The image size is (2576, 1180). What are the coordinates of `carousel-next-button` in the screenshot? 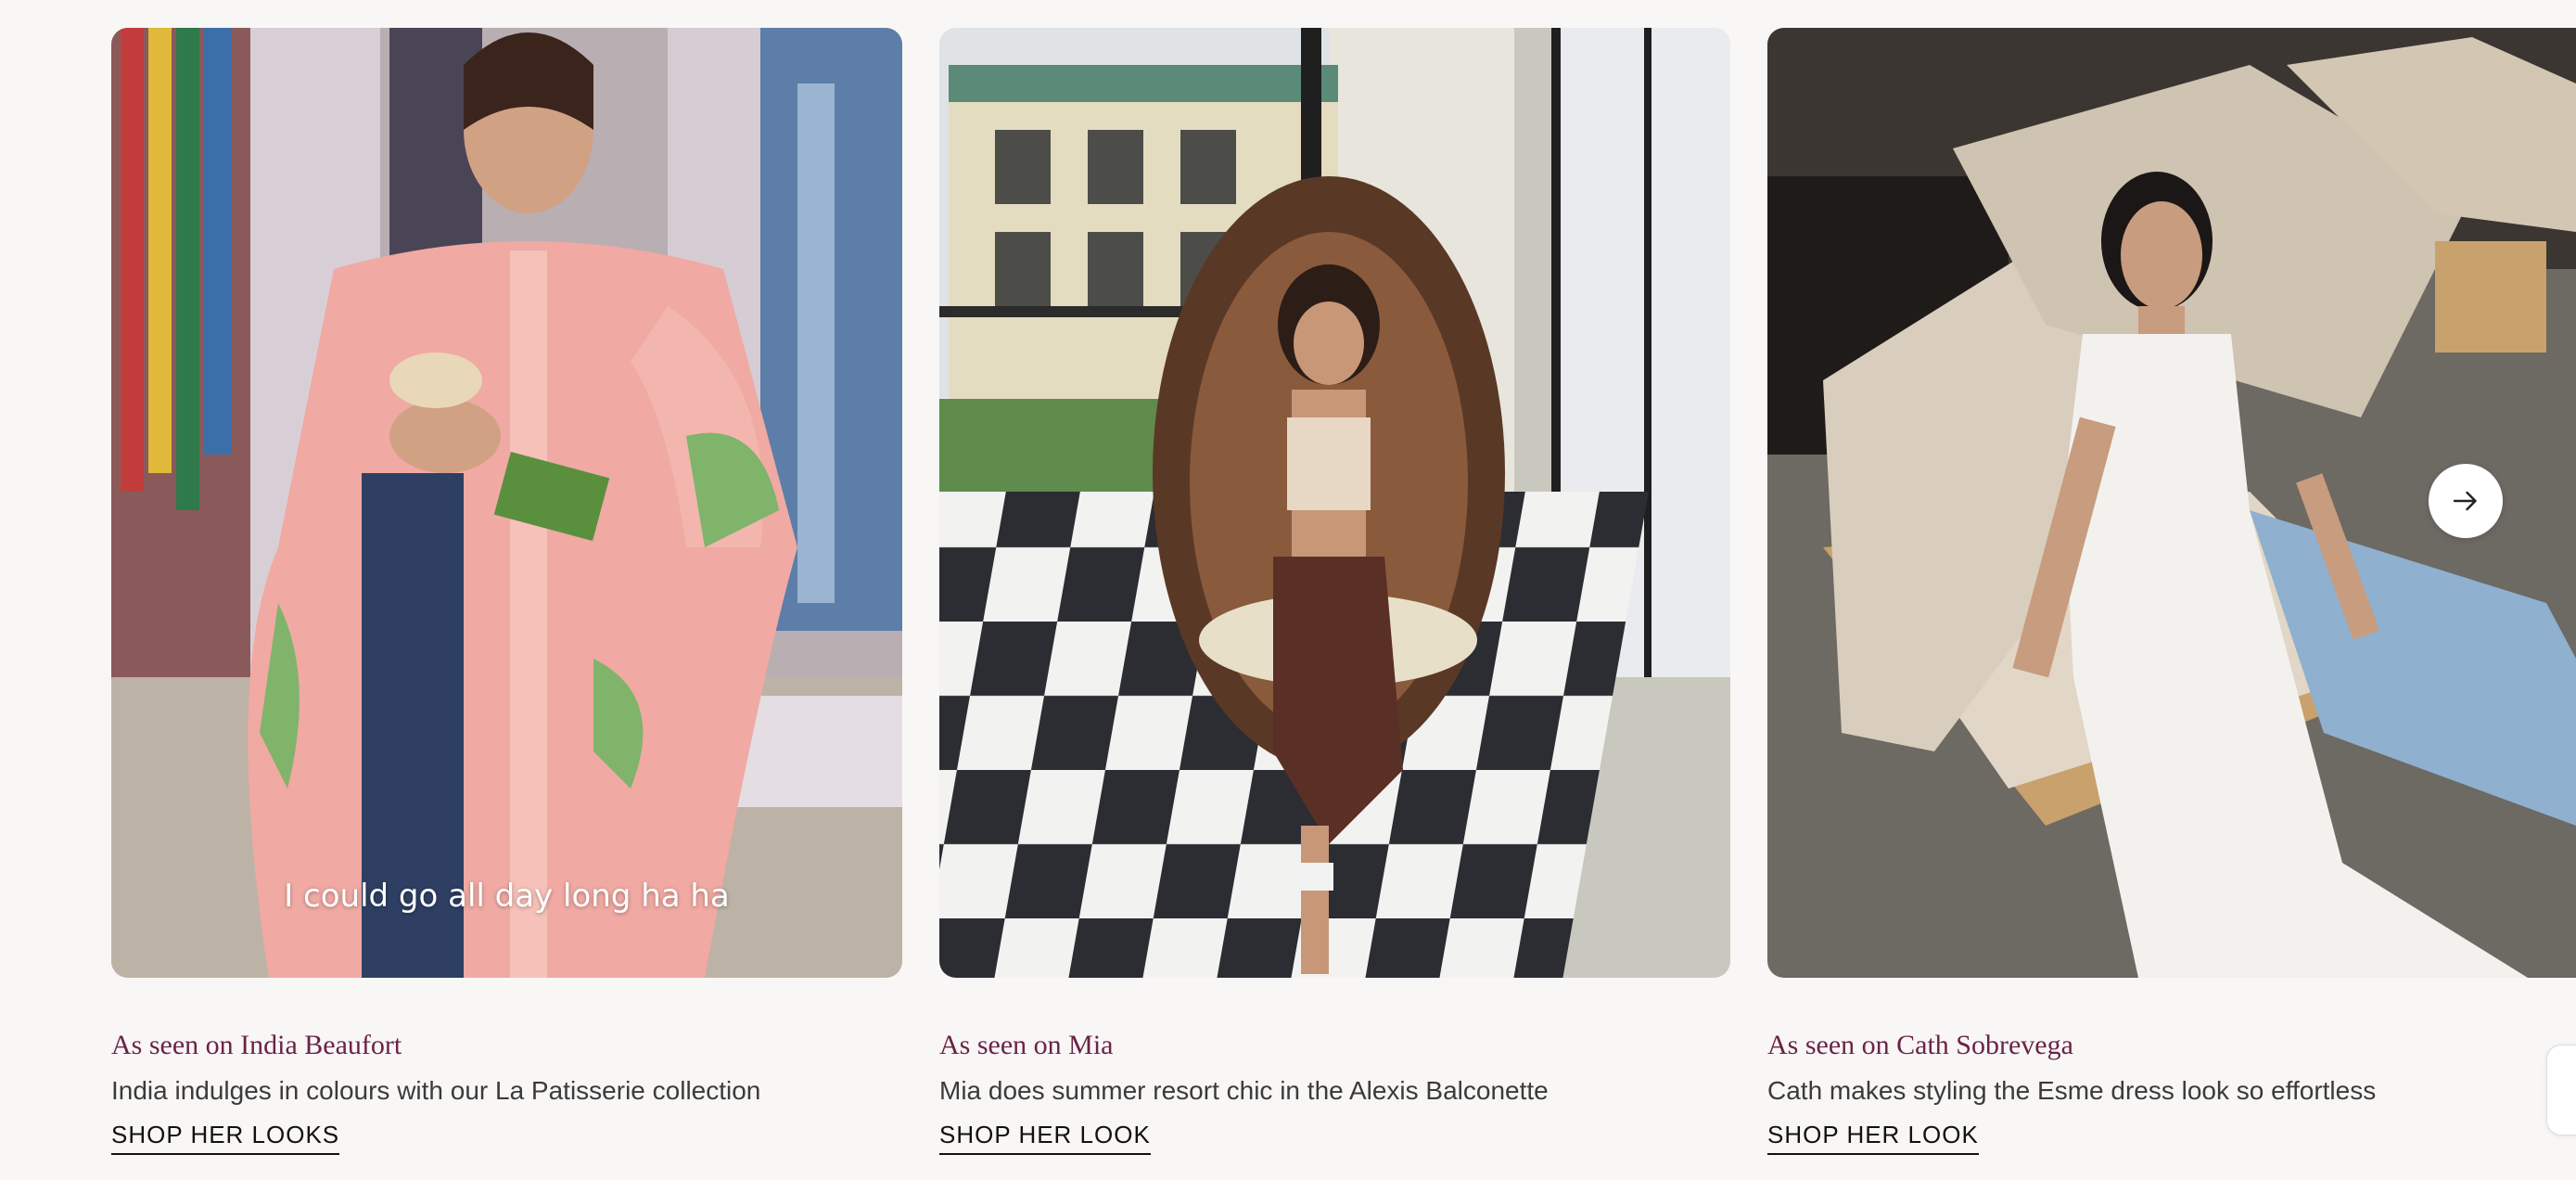 It's located at (2466, 501).